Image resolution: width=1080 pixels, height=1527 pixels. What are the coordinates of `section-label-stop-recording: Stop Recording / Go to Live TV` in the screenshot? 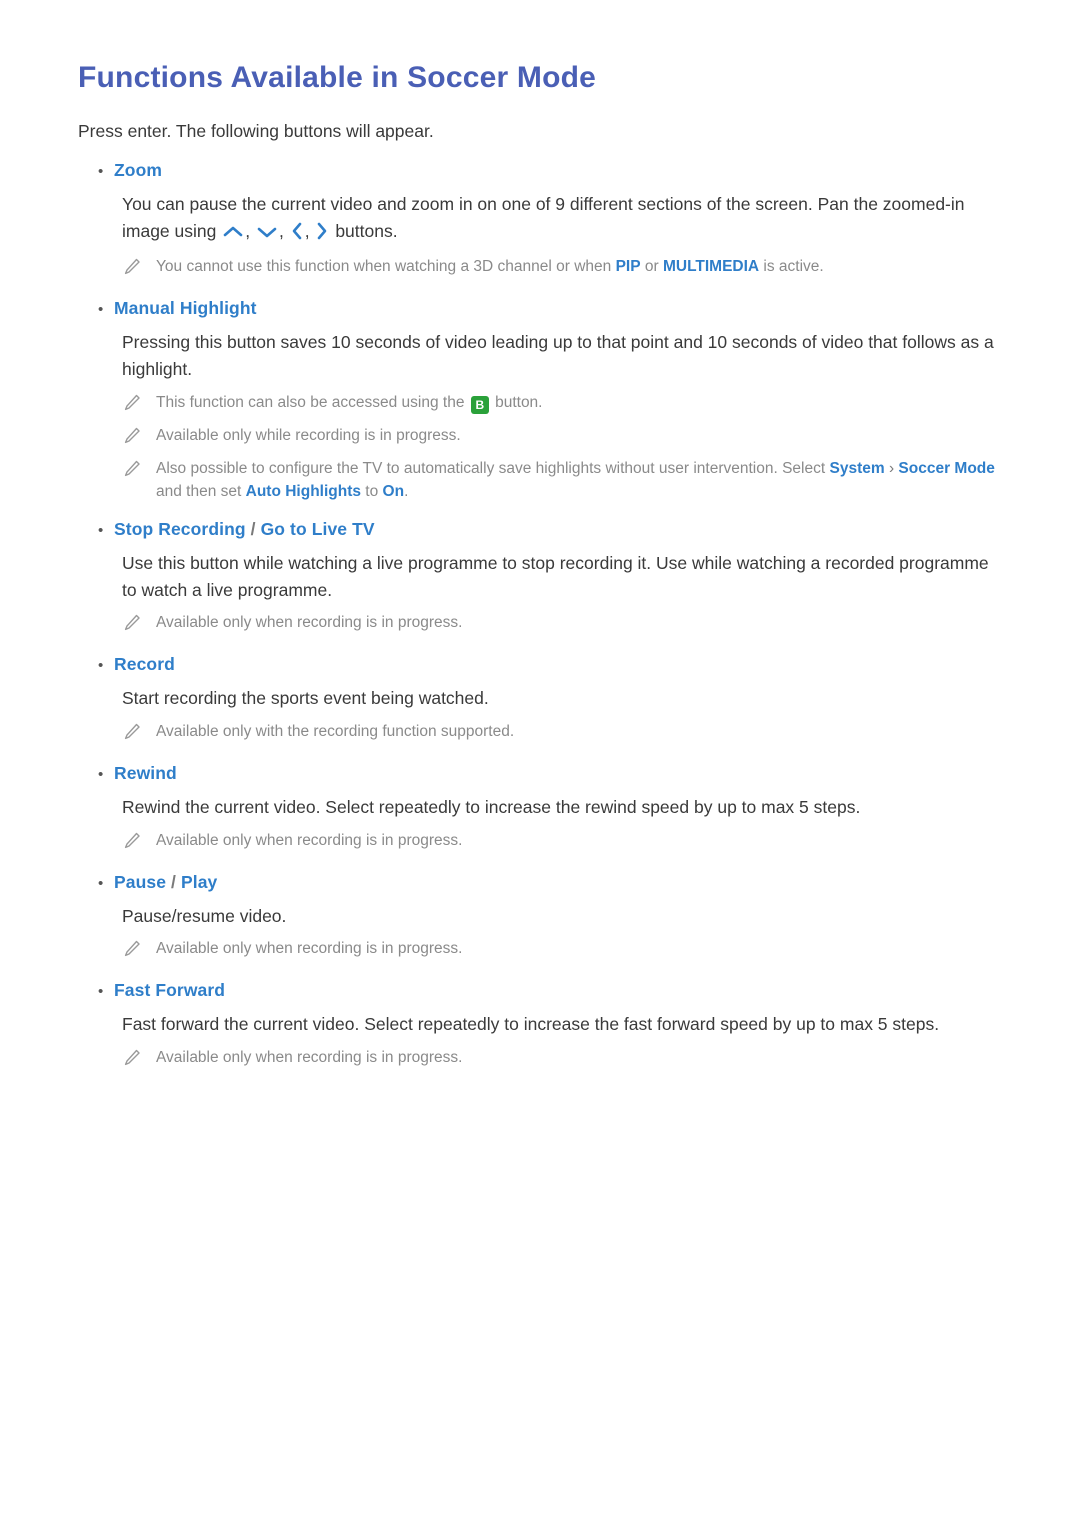 It's located at (244, 529).